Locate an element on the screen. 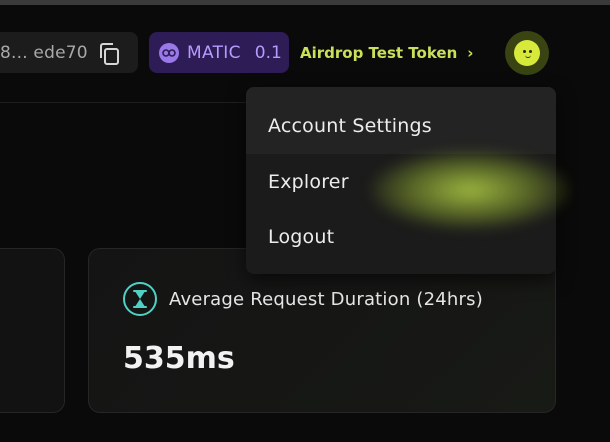 The image size is (610, 442). menu-item-label: Explorer is located at coordinates (308, 181).